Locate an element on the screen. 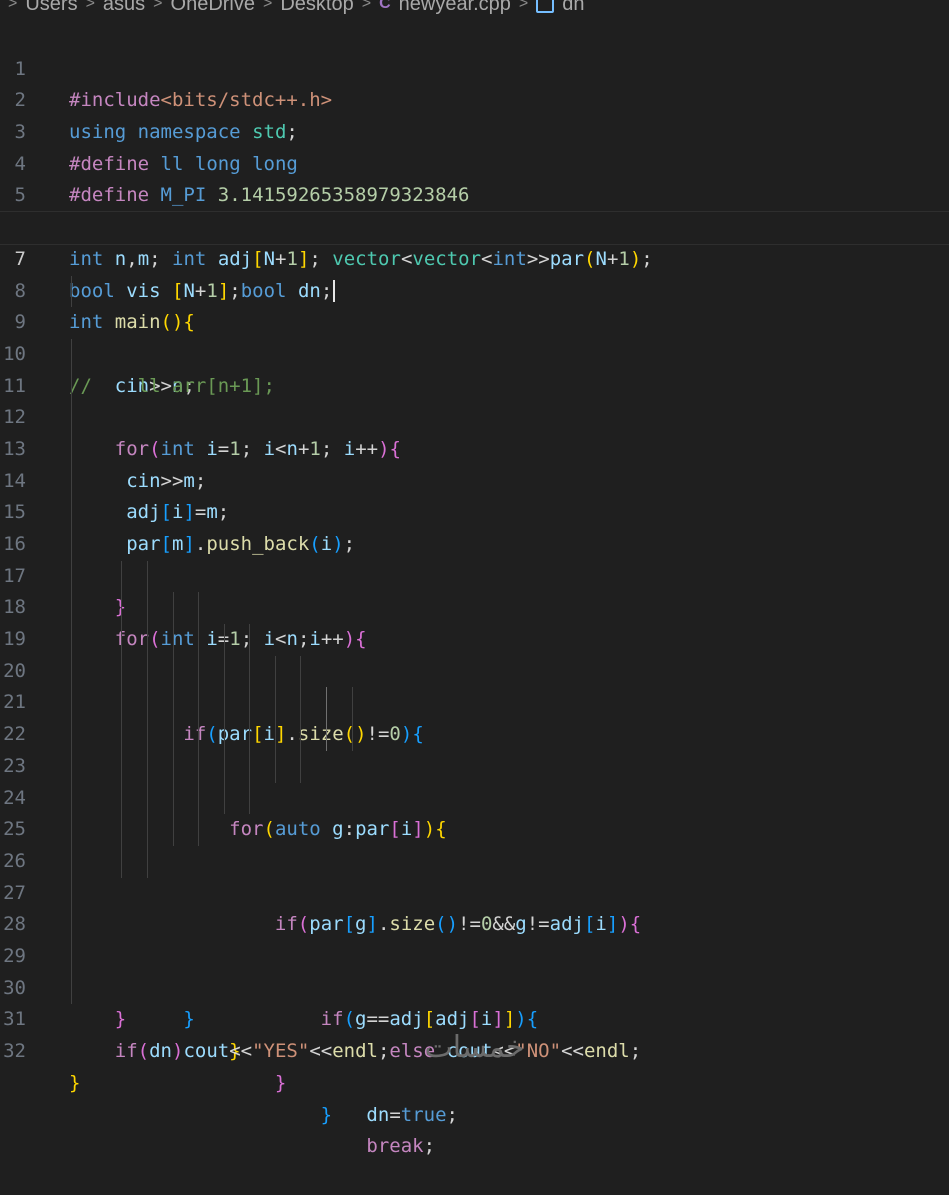 This screenshot has height=1195, width=949. watermark-logo: خمسات is located at coordinates (474, 1047).